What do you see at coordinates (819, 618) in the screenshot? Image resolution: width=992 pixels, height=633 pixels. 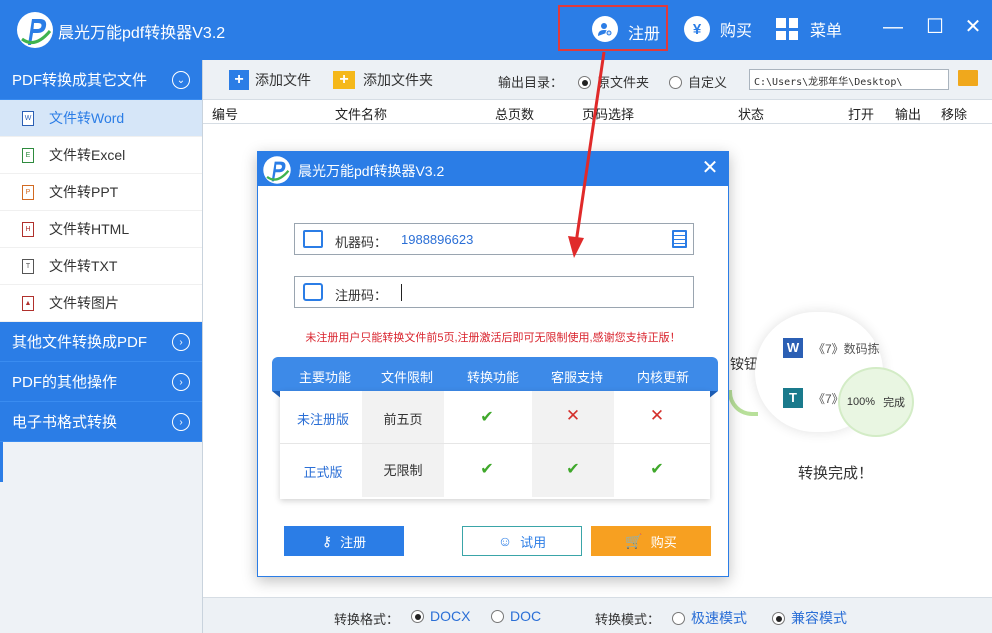 I see `mode-compat-label: 兼容模式` at bounding box center [819, 618].